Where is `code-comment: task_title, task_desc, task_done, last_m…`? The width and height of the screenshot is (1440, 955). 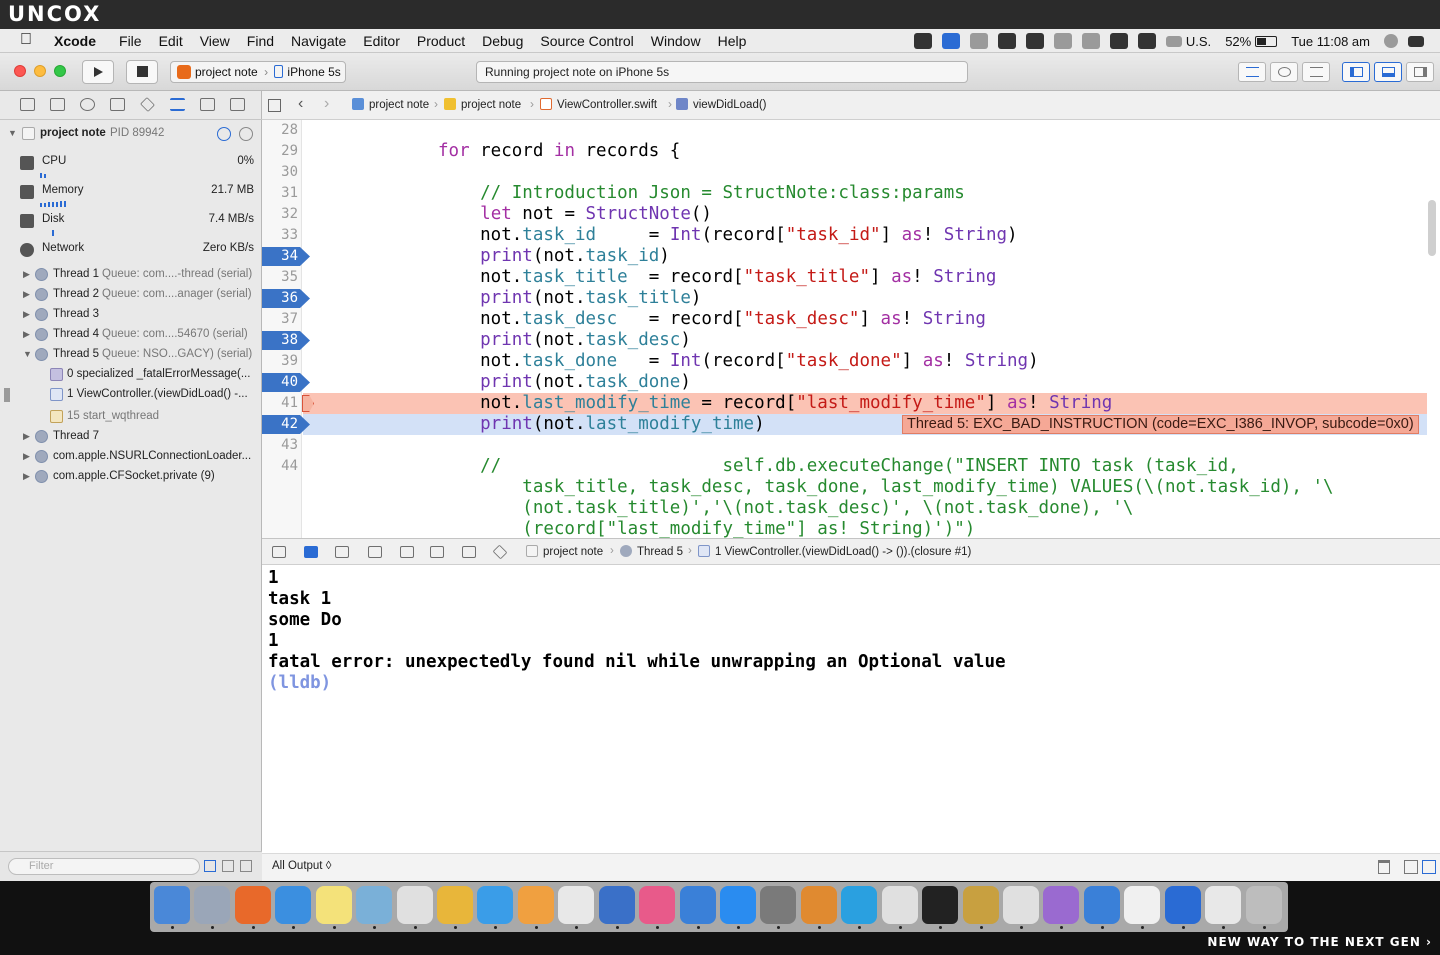 code-comment: task_title, task_desc, task_done, last_m… is located at coordinates (885, 487).